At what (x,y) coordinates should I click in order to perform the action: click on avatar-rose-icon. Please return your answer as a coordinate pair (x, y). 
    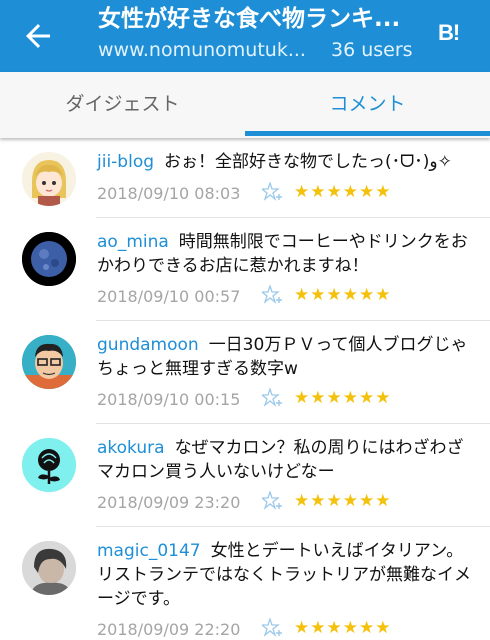
    Looking at the image, I should click on (49, 465).